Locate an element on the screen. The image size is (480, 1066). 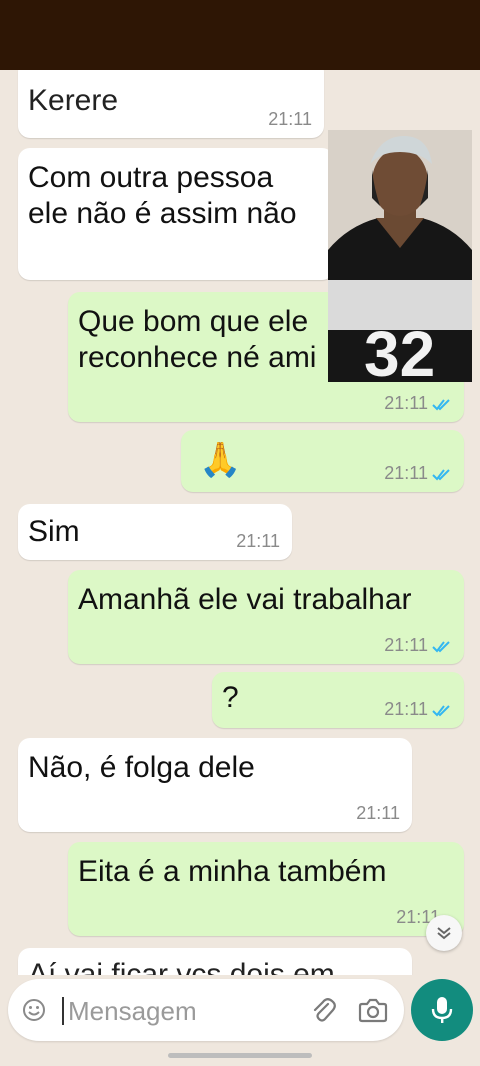
person-figure: 32 is located at coordinates (400, 256).